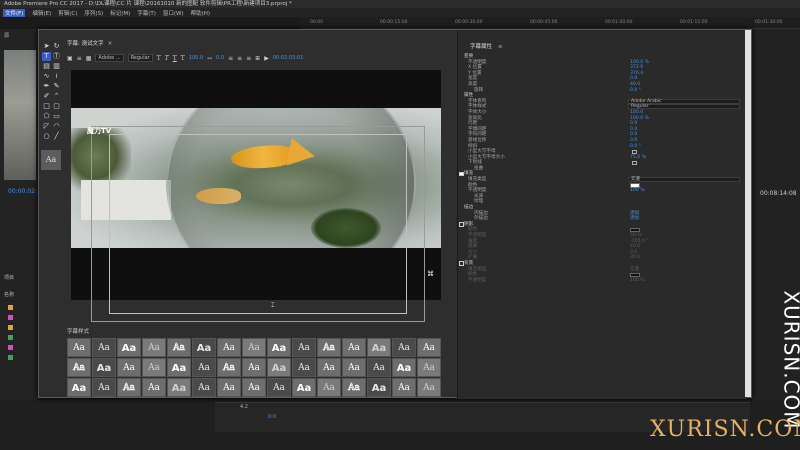 Image resolution: width=800 pixels, height=450 pixels. Describe the element at coordinates (159, 58) in the screenshot. I see `bold-icon: T` at that location.